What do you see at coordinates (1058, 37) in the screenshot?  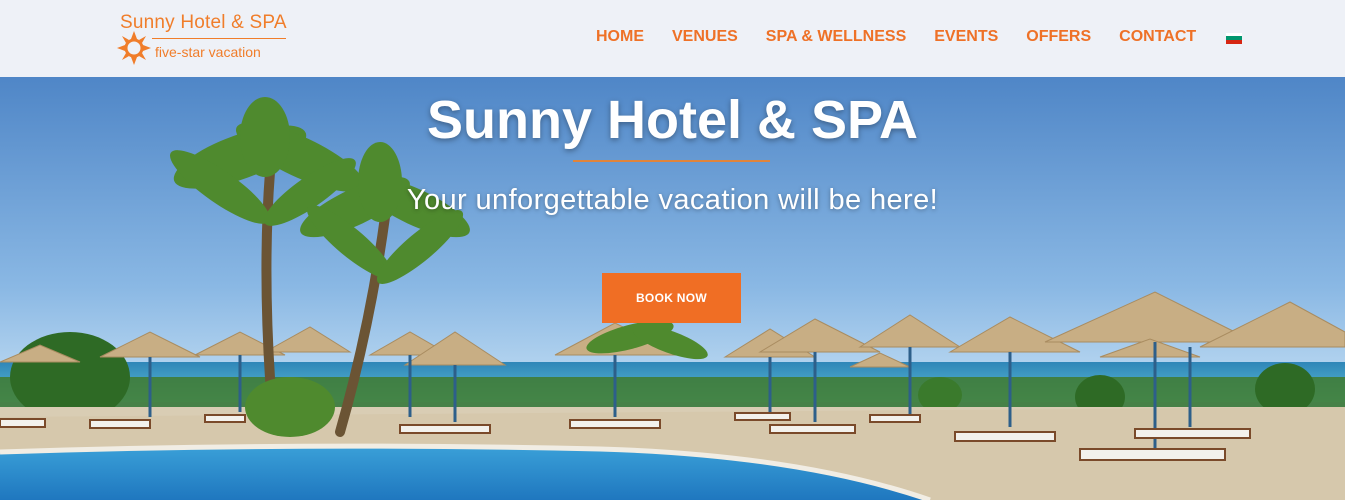 I see `nav-item-offers: OFFERS` at bounding box center [1058, 37].